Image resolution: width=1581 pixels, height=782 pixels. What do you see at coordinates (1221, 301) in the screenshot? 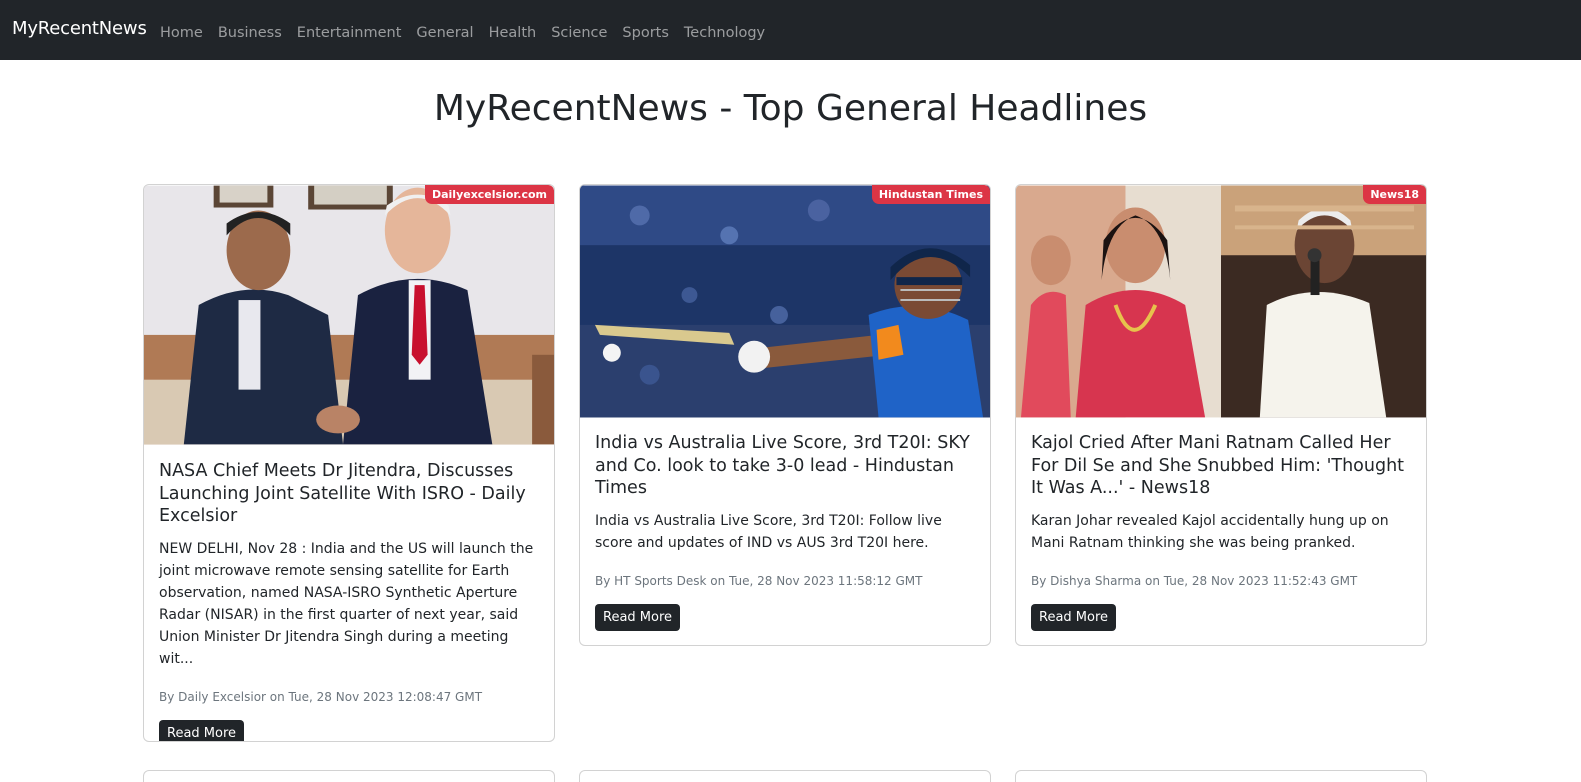
I see `article-image-kajol` at bounding box center [1221, 301].